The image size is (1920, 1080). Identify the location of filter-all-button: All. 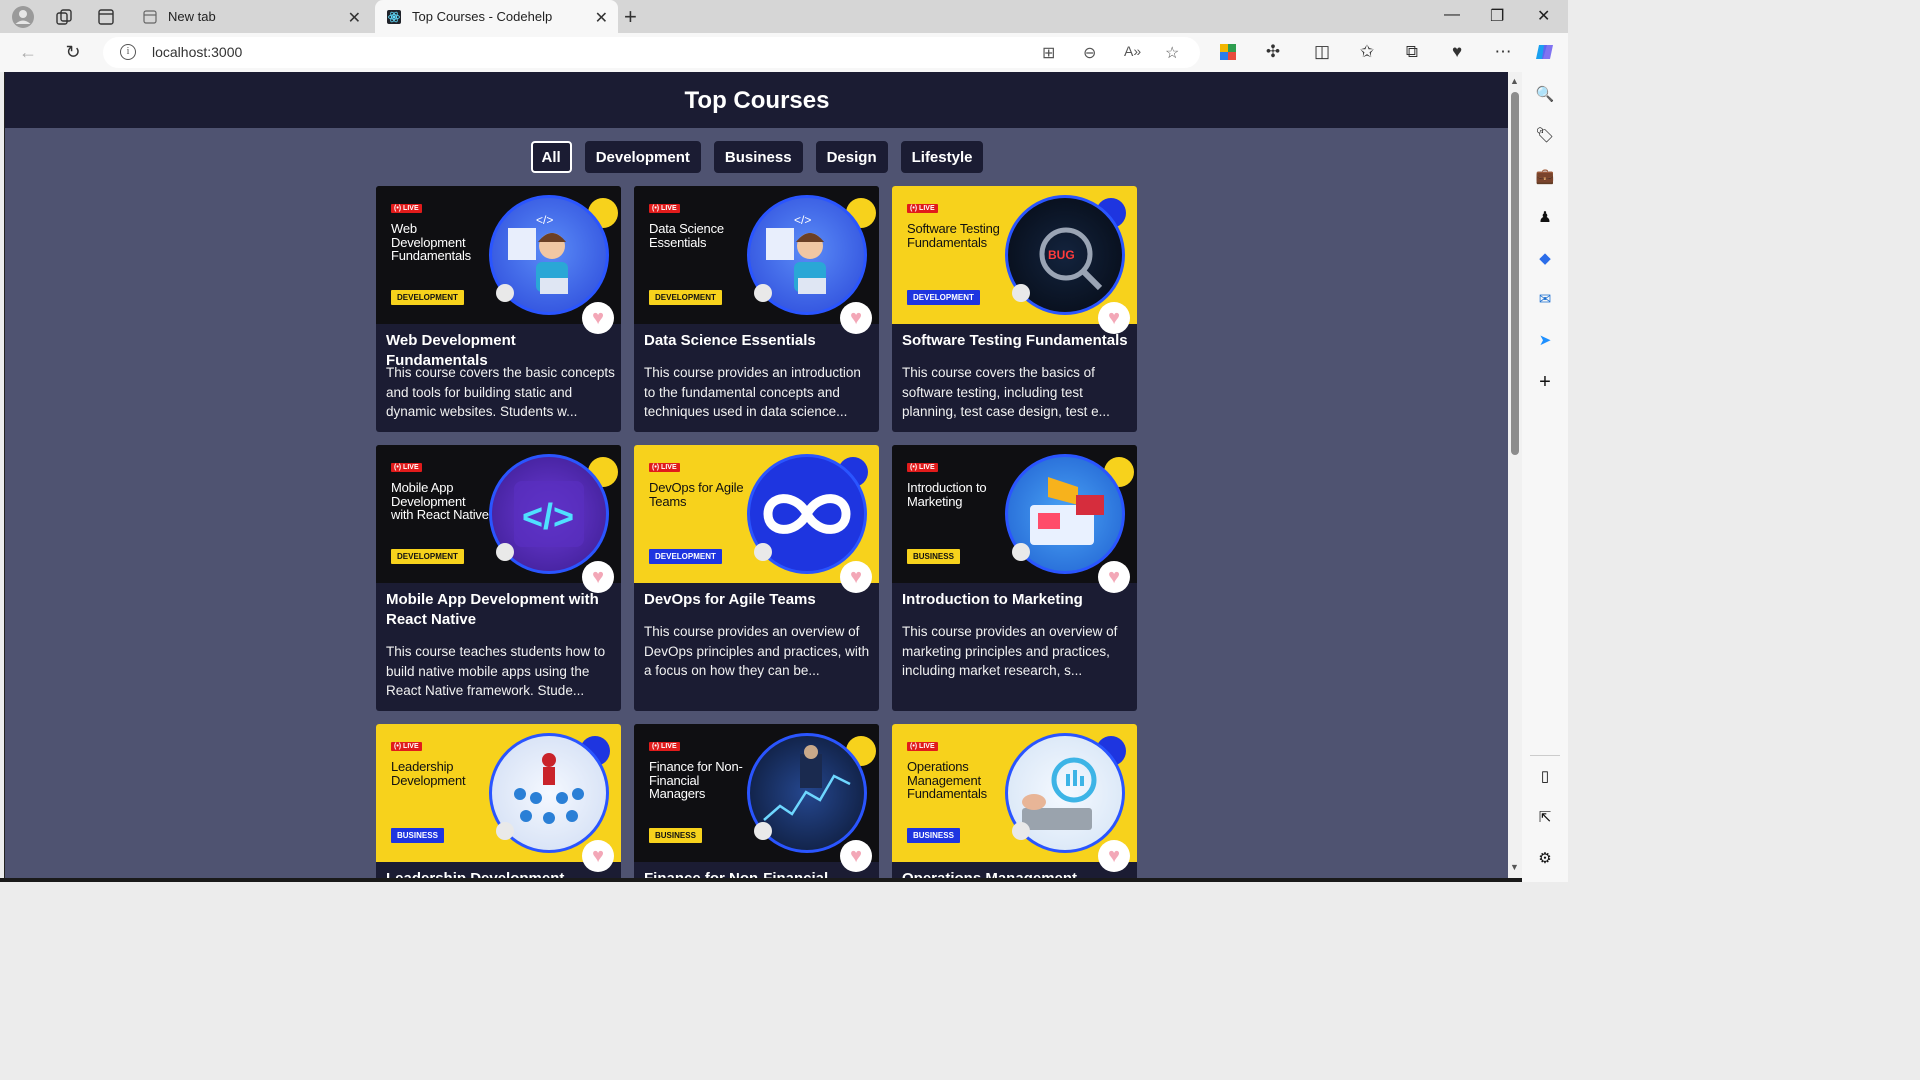
(551, 157).